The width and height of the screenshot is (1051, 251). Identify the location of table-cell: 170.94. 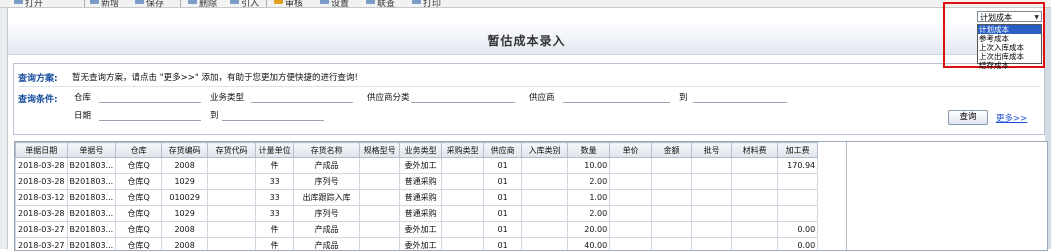
(798, 166).